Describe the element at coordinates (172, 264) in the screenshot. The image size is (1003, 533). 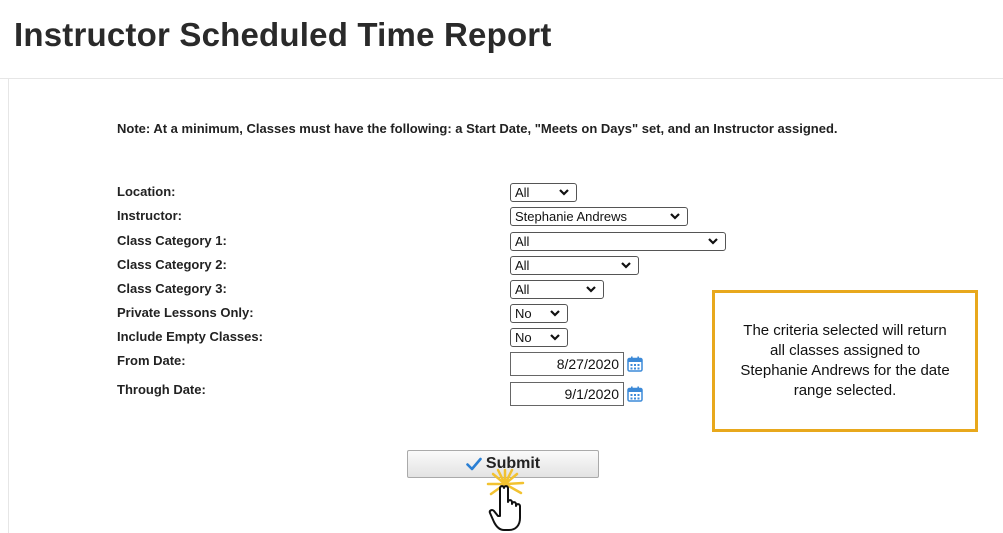
I see `class-category-2-label: Class Category 2:` at that location.